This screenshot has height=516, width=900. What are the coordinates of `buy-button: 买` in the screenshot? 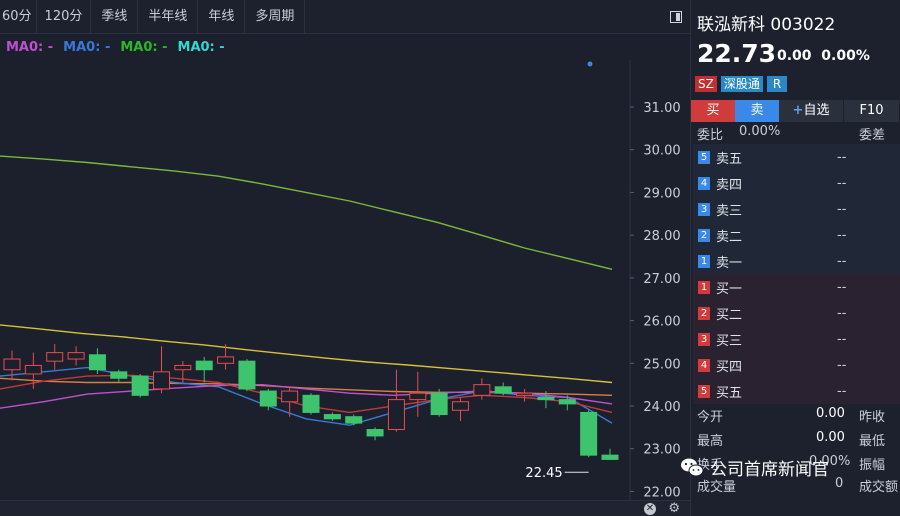 It's located at (713, 111).